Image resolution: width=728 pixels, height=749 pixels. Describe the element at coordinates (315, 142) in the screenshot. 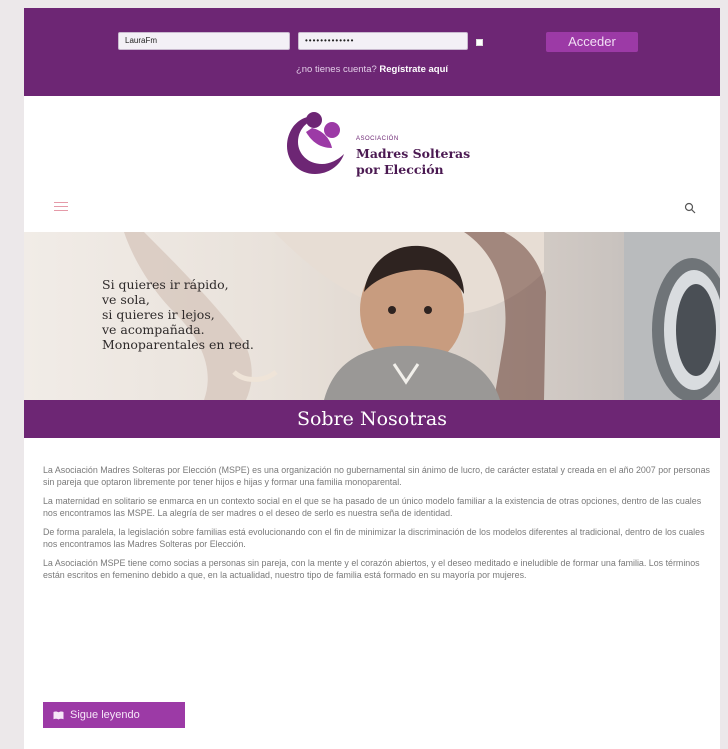

I see `logo-icon` at that location.